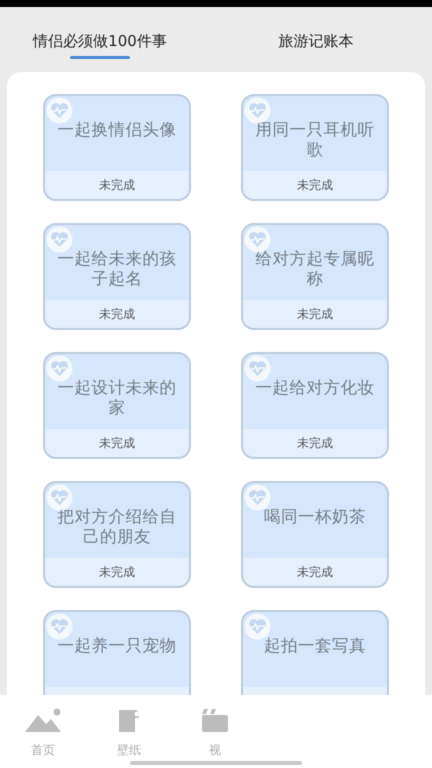 The height and width of the screenshot is (768, 432). What do you see at coordinates (117, 147) in the screenshot?
I see `task-card: 一起换情侣头像 未完成` at bounding box center [117, 147].